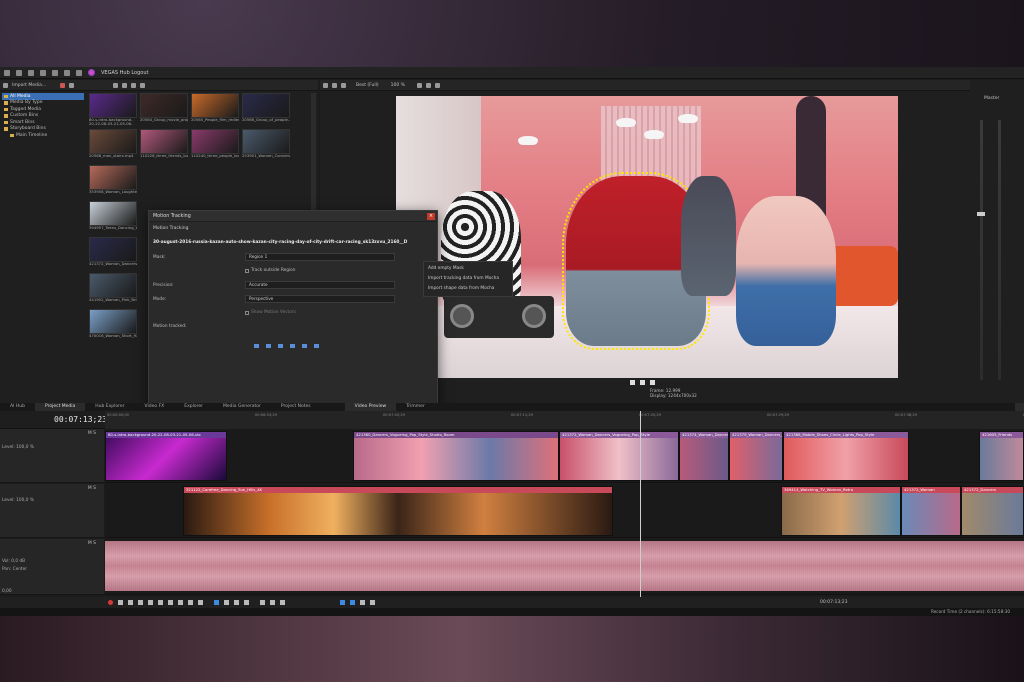 This screenshot has height=682, width=1024. Describe the element at coordinates (468, 279) in the screenshot. I see `menu-item-import-tracking: Import tracking data from Mocha` at that location.